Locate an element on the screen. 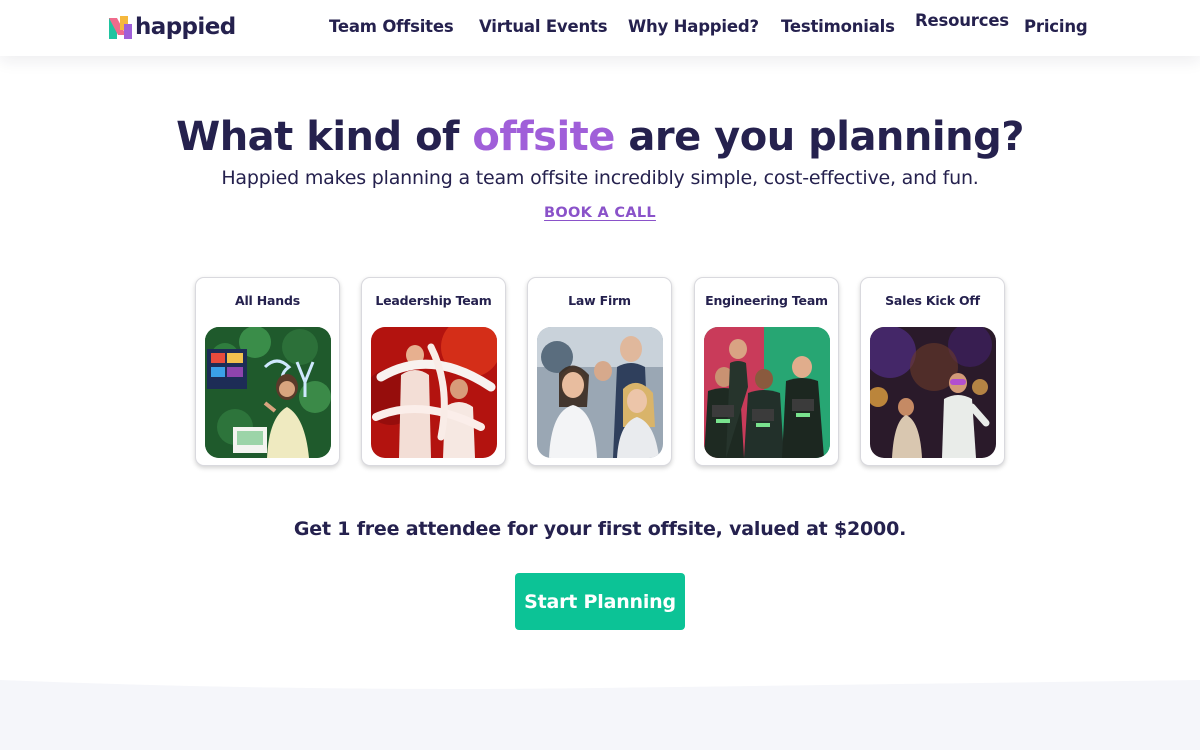 The image size is (1200, 750). balloon-party-red-light-photo is located at coordinates (434, 392).